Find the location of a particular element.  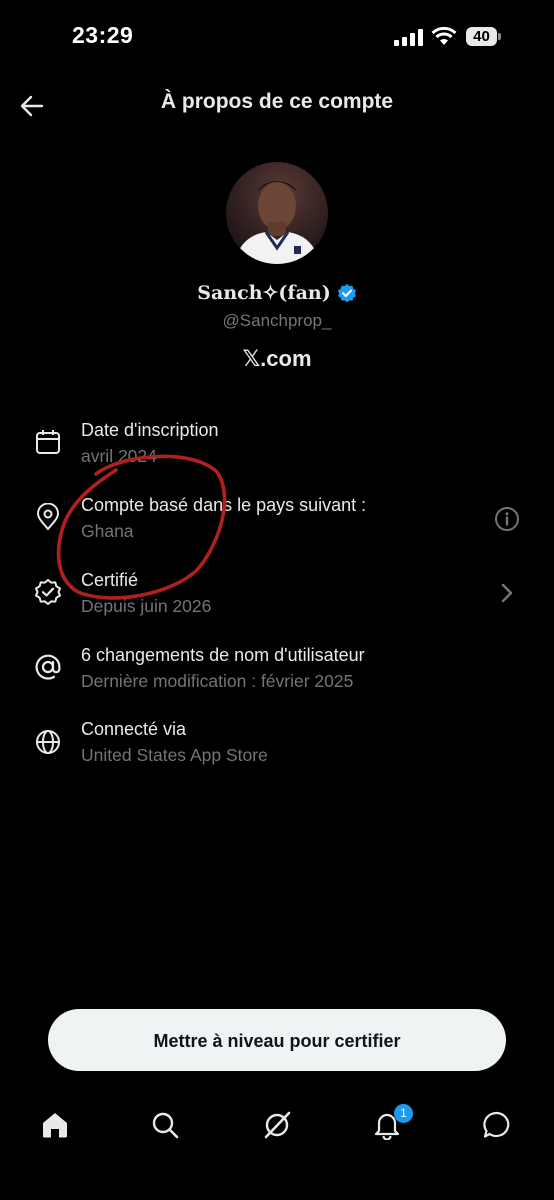

search-icon is located at coordinates (165, 1125).